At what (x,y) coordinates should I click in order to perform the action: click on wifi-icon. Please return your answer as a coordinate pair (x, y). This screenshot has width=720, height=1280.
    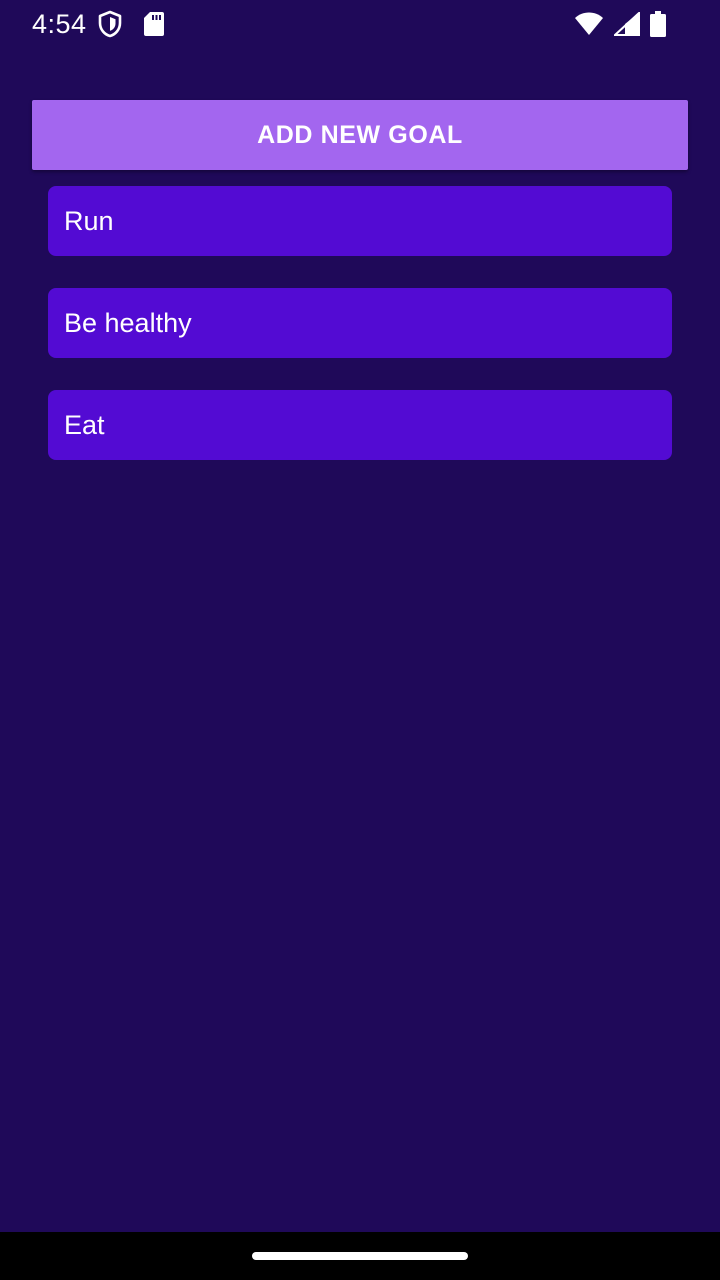
    Looking at the image, I should click on (589, 24).